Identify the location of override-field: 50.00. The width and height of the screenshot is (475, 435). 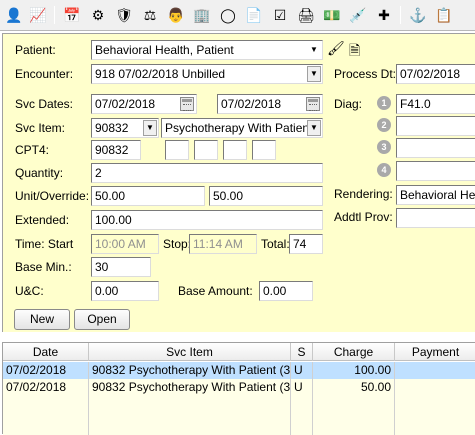
(266, 196).